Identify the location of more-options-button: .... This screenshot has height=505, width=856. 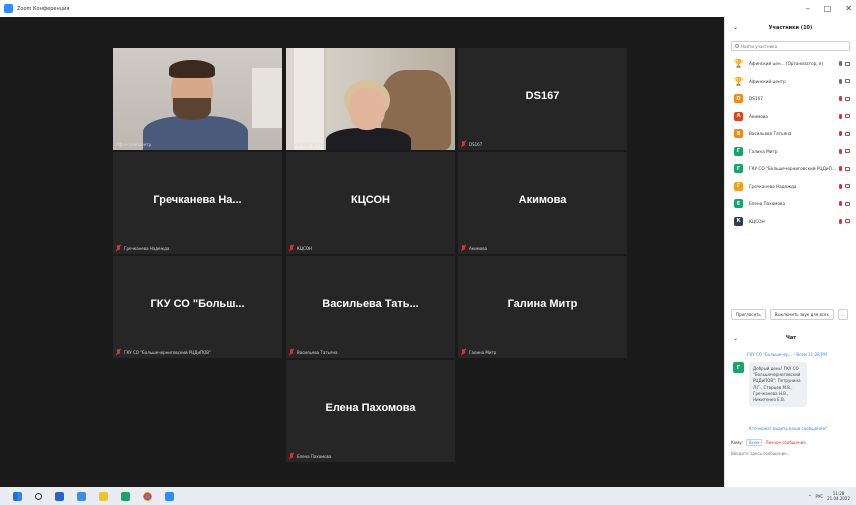
(842, 314).